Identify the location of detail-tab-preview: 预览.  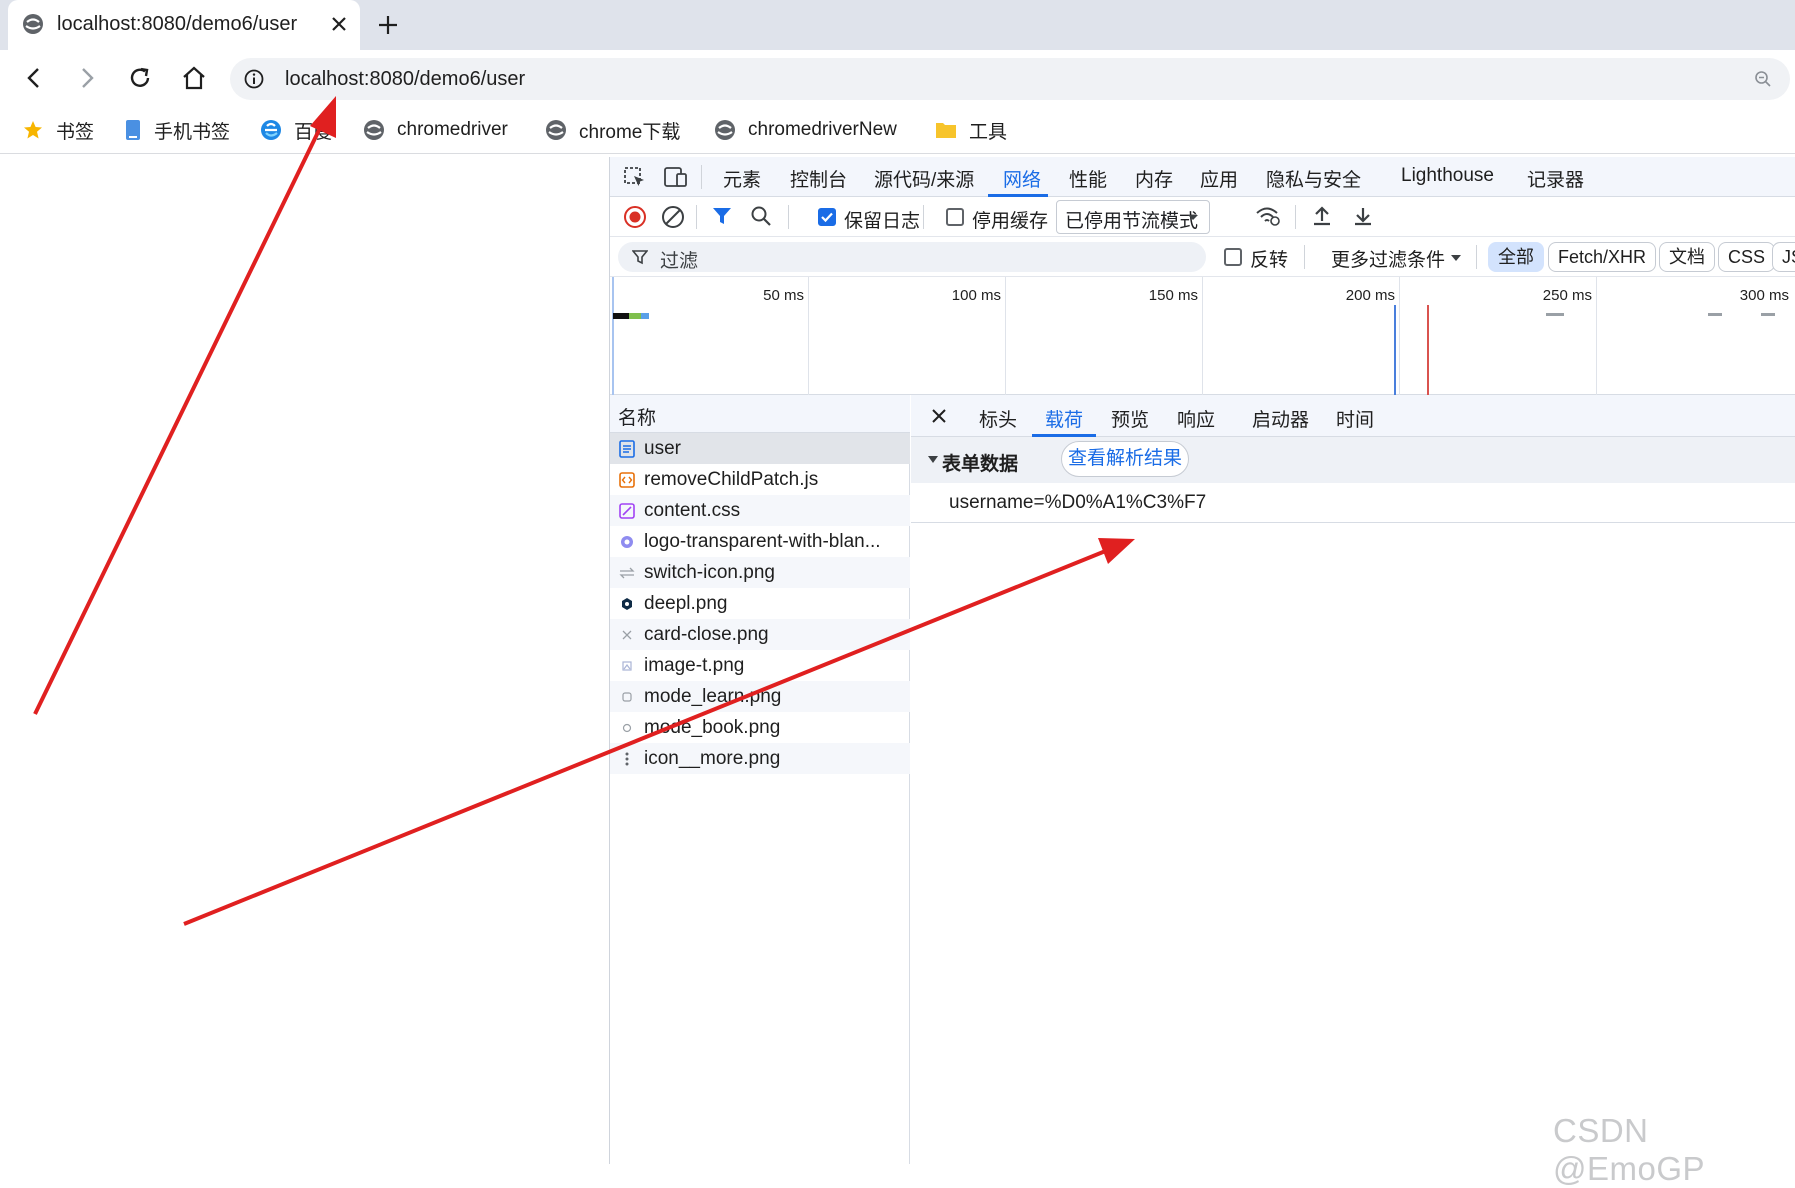
(1130, 418).